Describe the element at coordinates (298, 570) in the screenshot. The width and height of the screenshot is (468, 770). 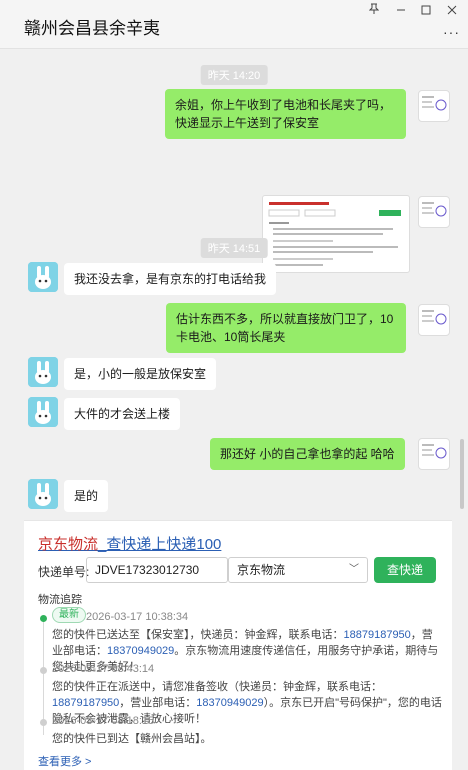
I see `carrier-select: 京东物流 ﹀` at that location.